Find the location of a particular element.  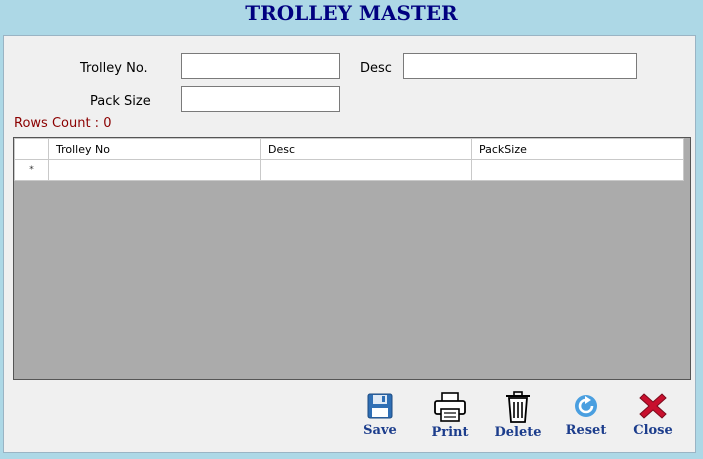

new-row-trolley-no-cell is located at coordinates (154, 170).